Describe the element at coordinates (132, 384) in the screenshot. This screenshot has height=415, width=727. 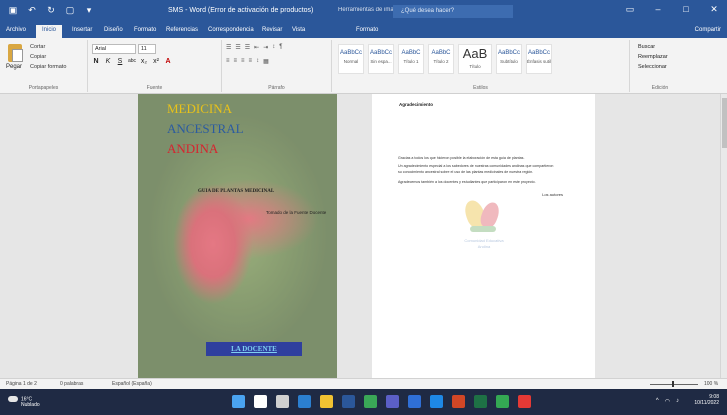
I see `language-indicator: Español (España)` at that location.